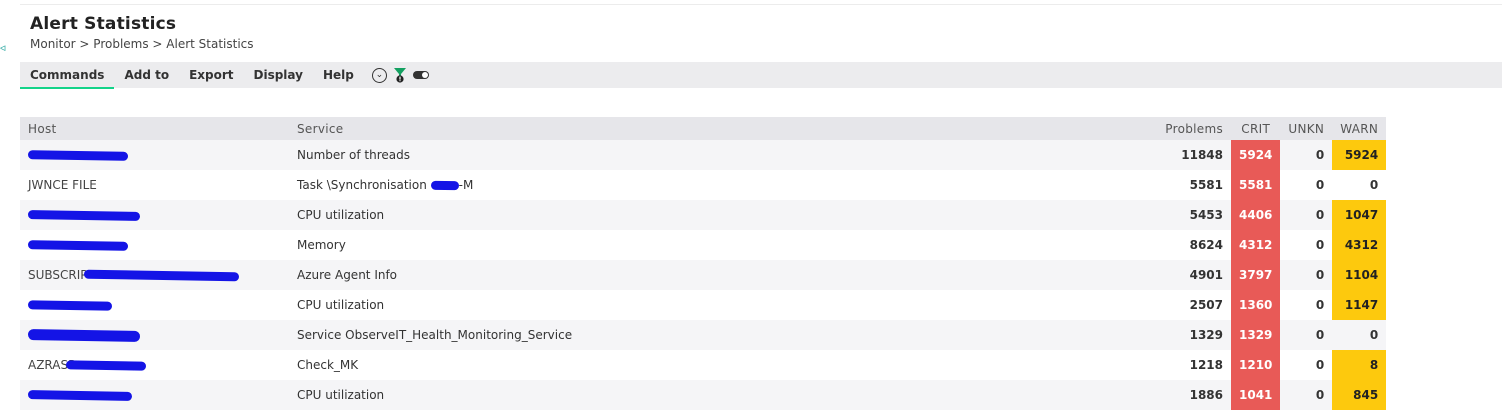 The width and height of the screenshot is (1502, 410). Describe the element at coordinates (1256, 395) in the screenshot. I see `crit-cell: 1041` at that location.